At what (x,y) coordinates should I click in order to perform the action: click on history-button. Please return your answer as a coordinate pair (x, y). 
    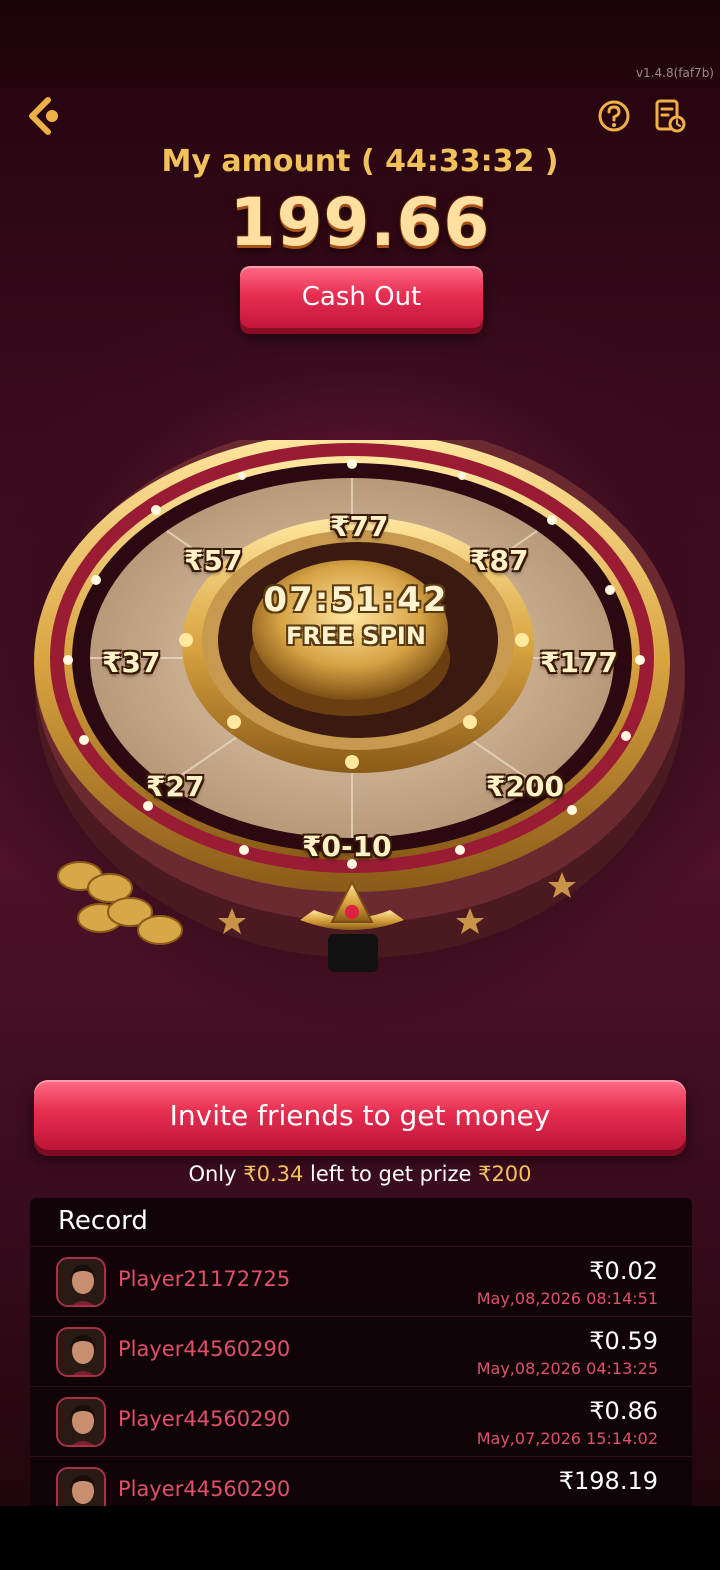
    Looking at the image, I should click on (669, 116).